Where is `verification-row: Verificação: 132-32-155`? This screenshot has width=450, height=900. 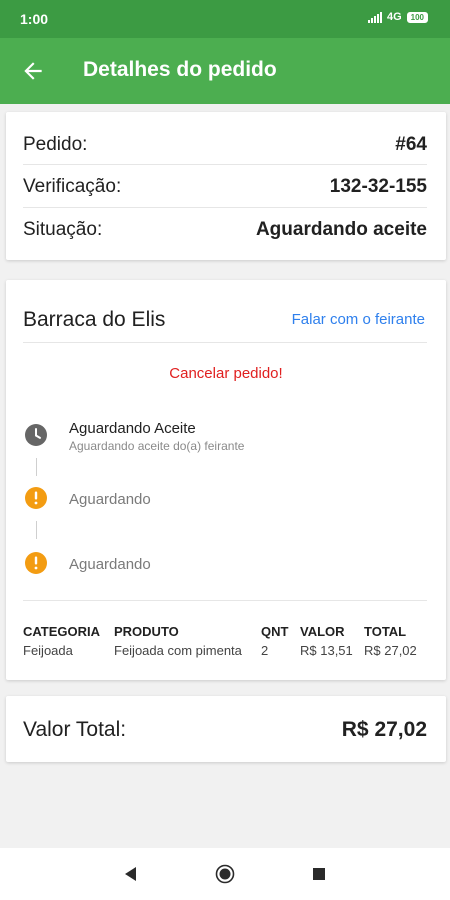 verification-row: Verificação: 132-32-155 is located at coordinates (225, 187).